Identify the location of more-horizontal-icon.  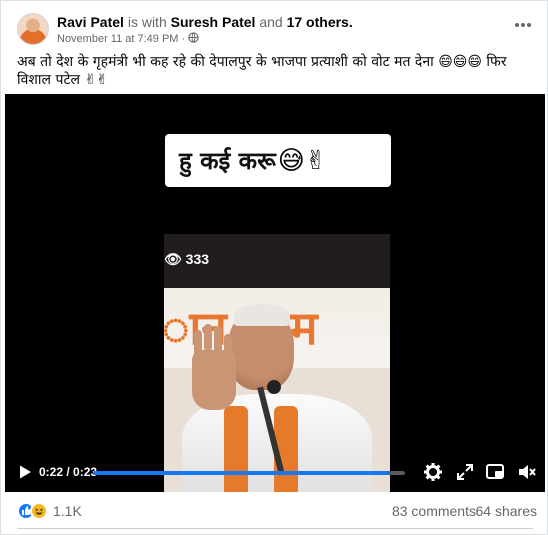
(523, 25).